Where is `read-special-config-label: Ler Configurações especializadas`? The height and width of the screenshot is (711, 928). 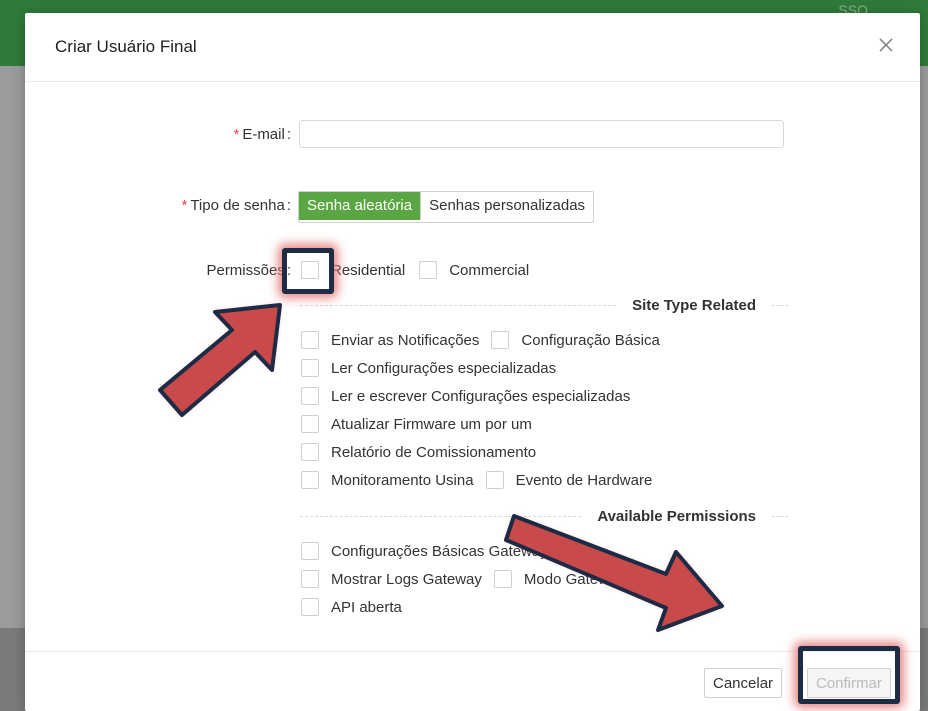 read-special-config-label: Ler Configurações especializadas is located at coordinates (444, 368).